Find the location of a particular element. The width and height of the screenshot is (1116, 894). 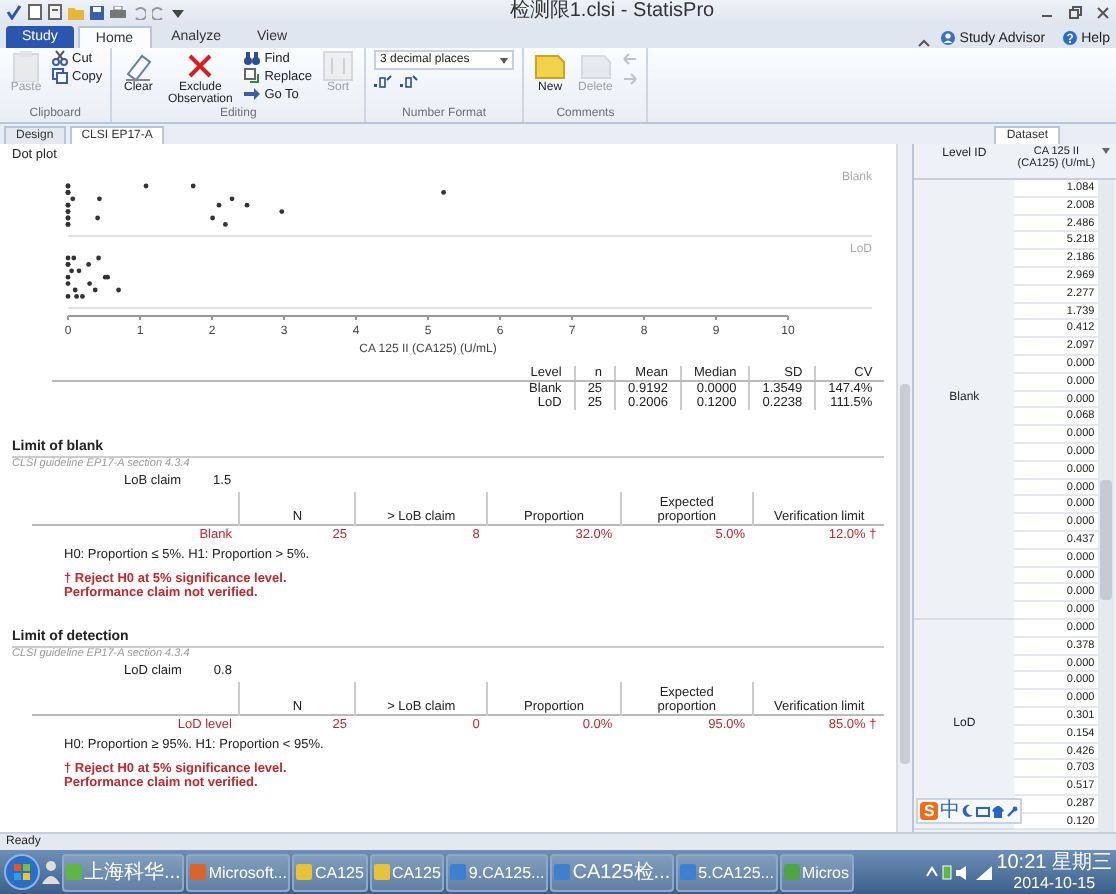

input-mode: 中 is located at coordinates (950, 811).